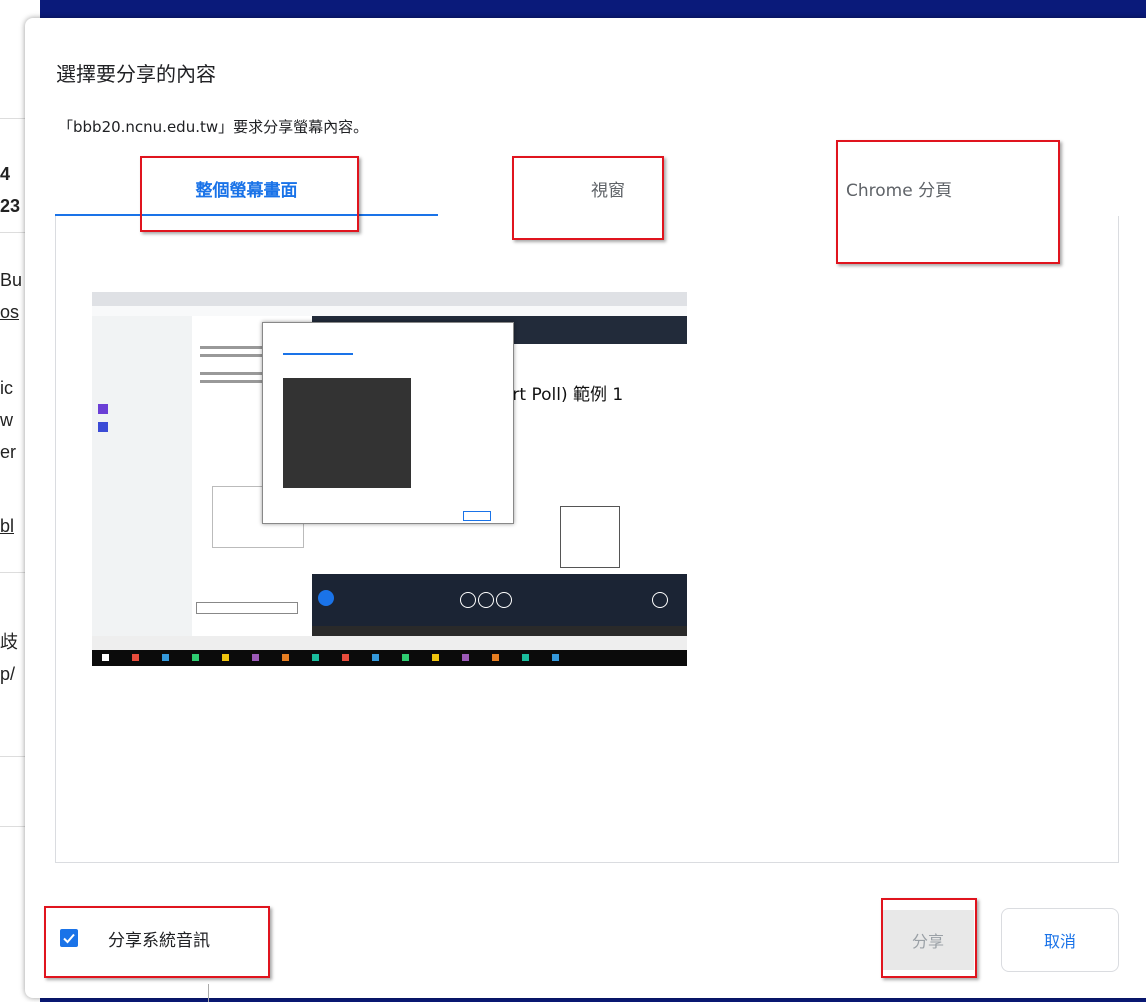 This screenshot has width=1146, height=1002. I want to click on background-text: er, so click(8, 452).